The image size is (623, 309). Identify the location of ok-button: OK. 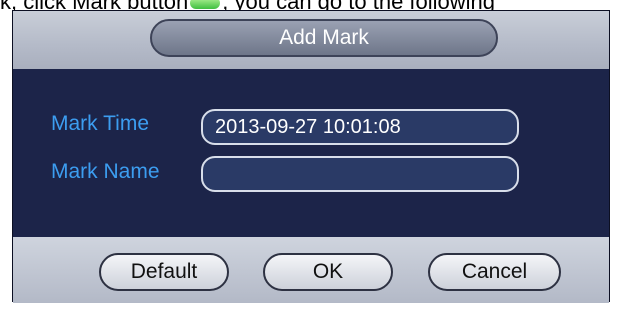
(328, 272).